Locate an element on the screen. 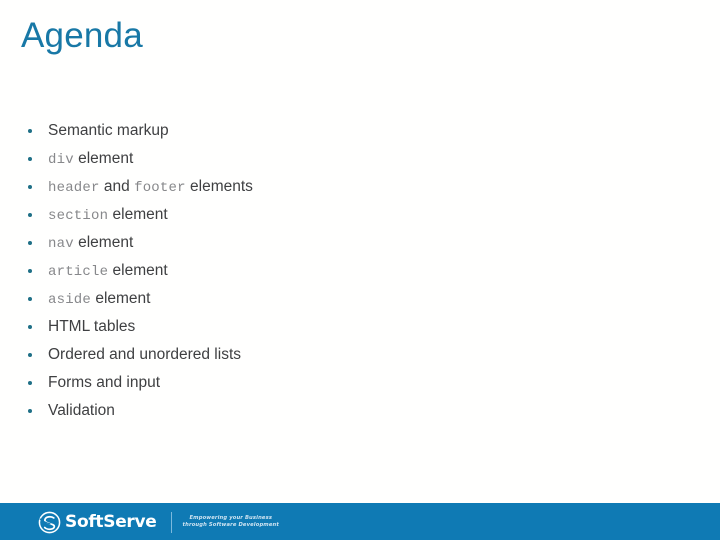 This screenshot has height=540, width=720. page-title: Agenda is located at coordinates (82, 35).